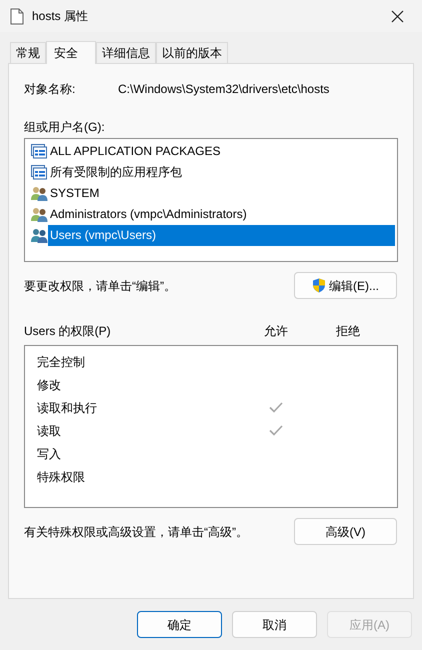  What do you see at coordinates (221, 172) in the screenshot?
I see `list-item: 所有受限制的应用程序包` at bounding box center [221, 172].